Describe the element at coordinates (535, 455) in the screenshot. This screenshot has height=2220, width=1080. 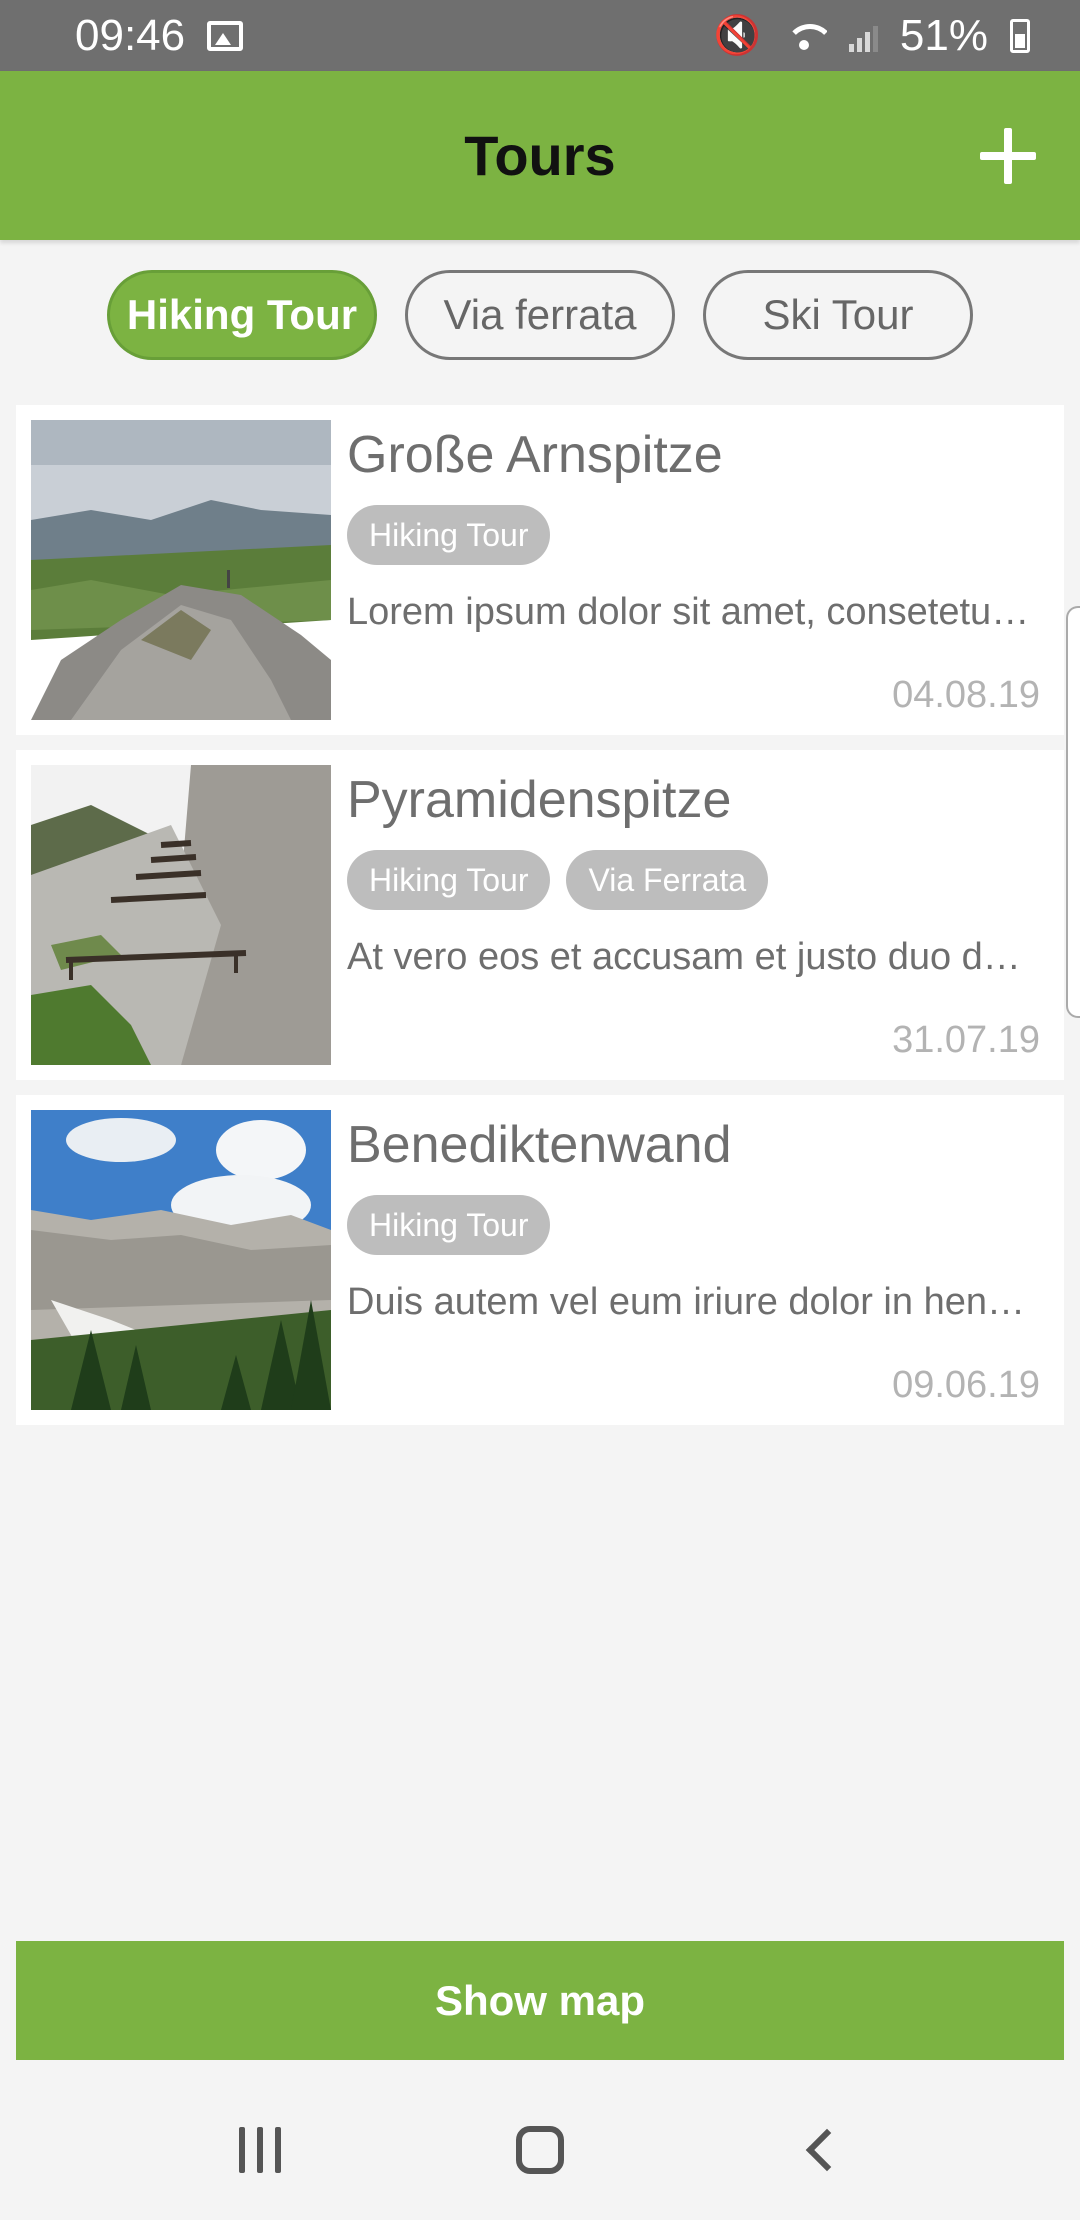
I see `tour-title: Große Arnspitze` at that location.